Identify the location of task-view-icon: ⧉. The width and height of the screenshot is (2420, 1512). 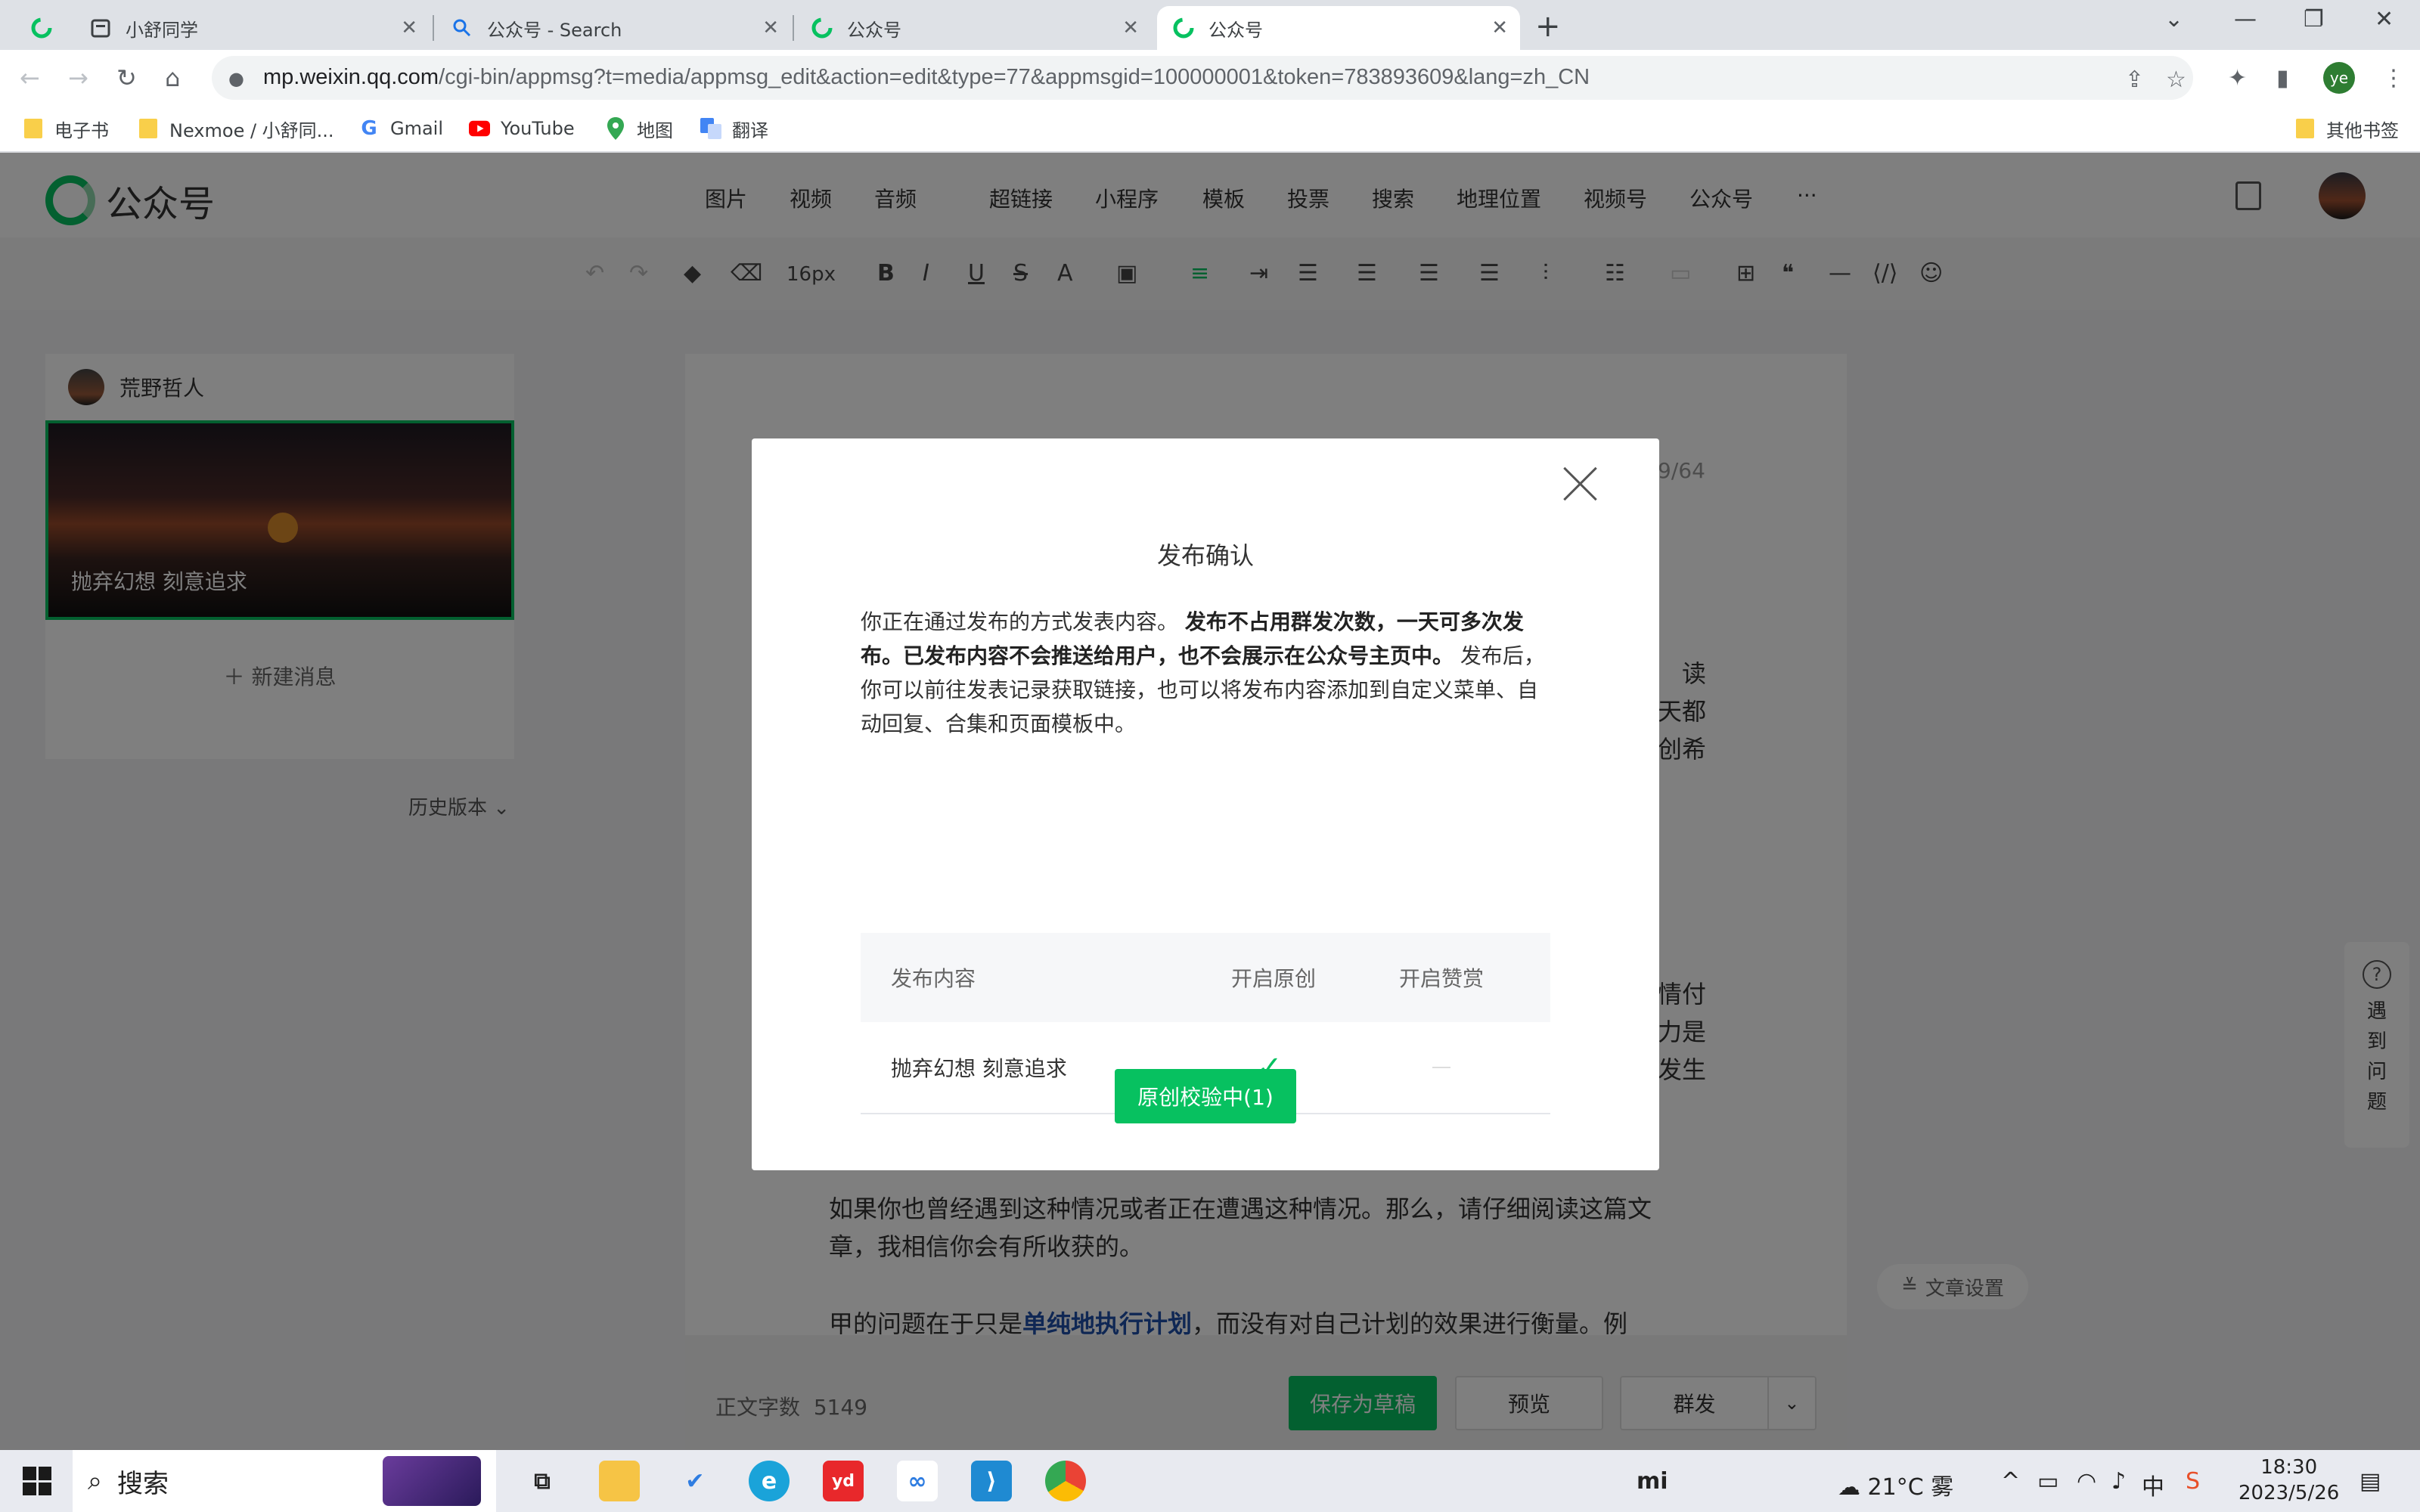
(542, 1481).